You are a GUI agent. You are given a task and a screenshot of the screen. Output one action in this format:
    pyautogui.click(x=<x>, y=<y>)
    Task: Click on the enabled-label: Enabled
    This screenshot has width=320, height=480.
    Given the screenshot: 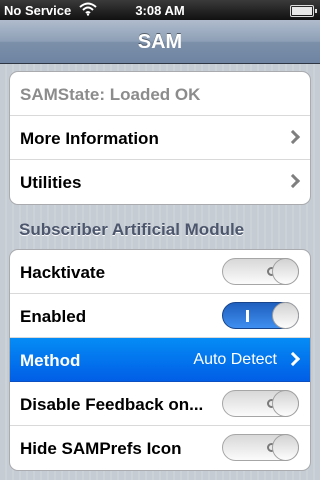 What is the action you would take?
    pyautogui.click(x=53, y=316)
    